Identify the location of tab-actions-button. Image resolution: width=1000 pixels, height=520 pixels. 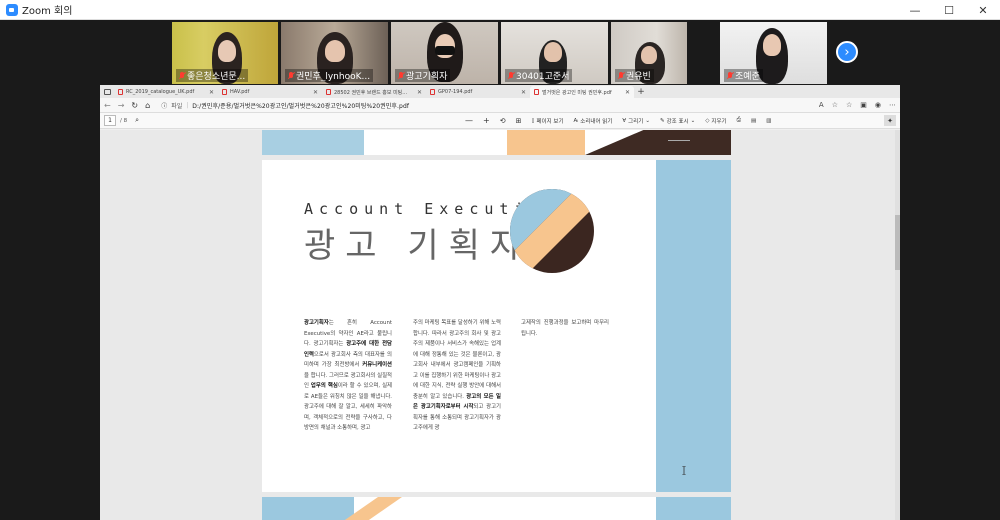
(107, 92).